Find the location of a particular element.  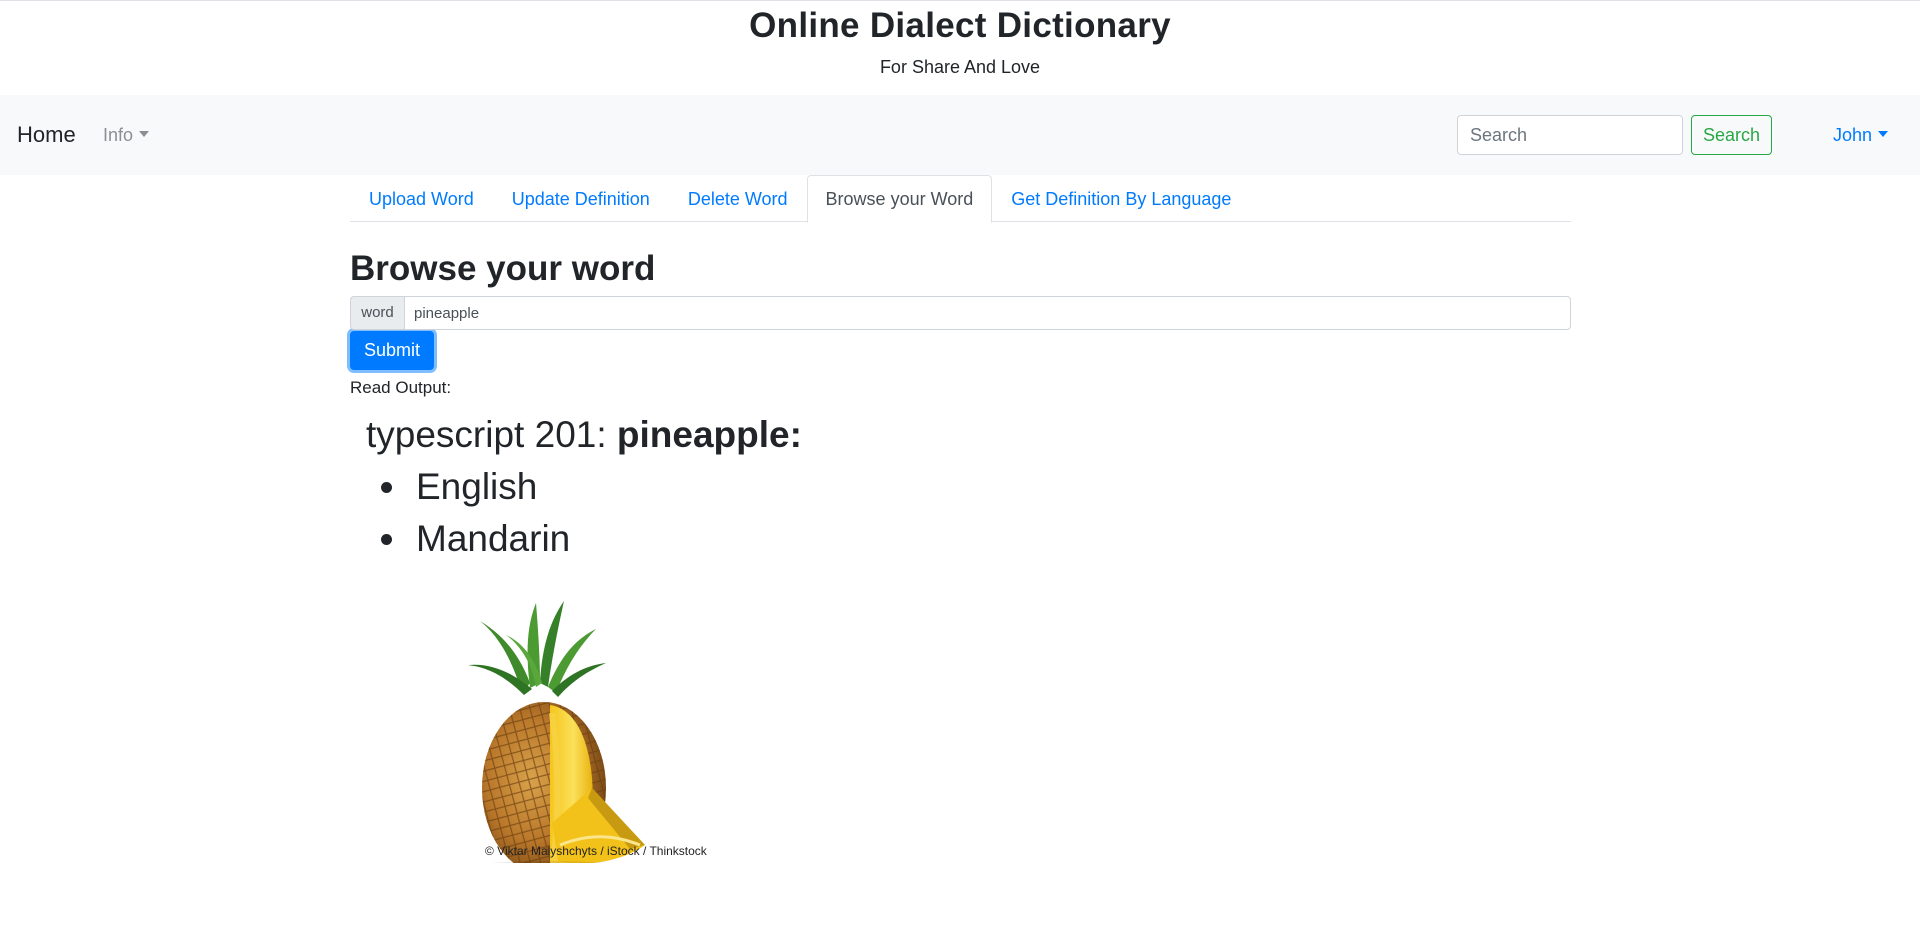

tab-upload-word: Upload Word is located at coordinates (421, 198).